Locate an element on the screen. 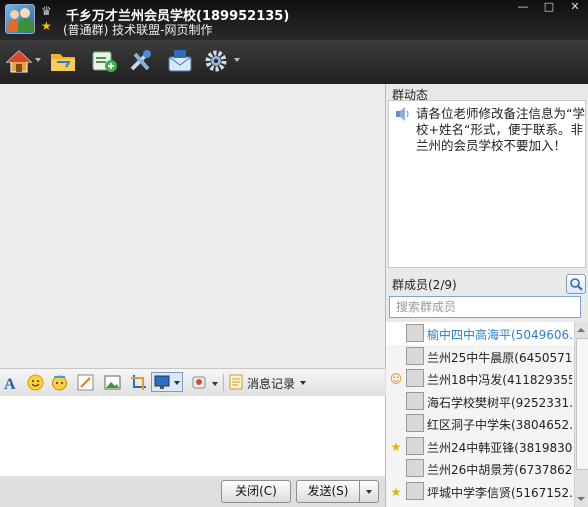 This screenshot has width=588, height=507. group-subtitle: (普通群) 技术联盟-网页制作 is located at coordinates (138, 30).